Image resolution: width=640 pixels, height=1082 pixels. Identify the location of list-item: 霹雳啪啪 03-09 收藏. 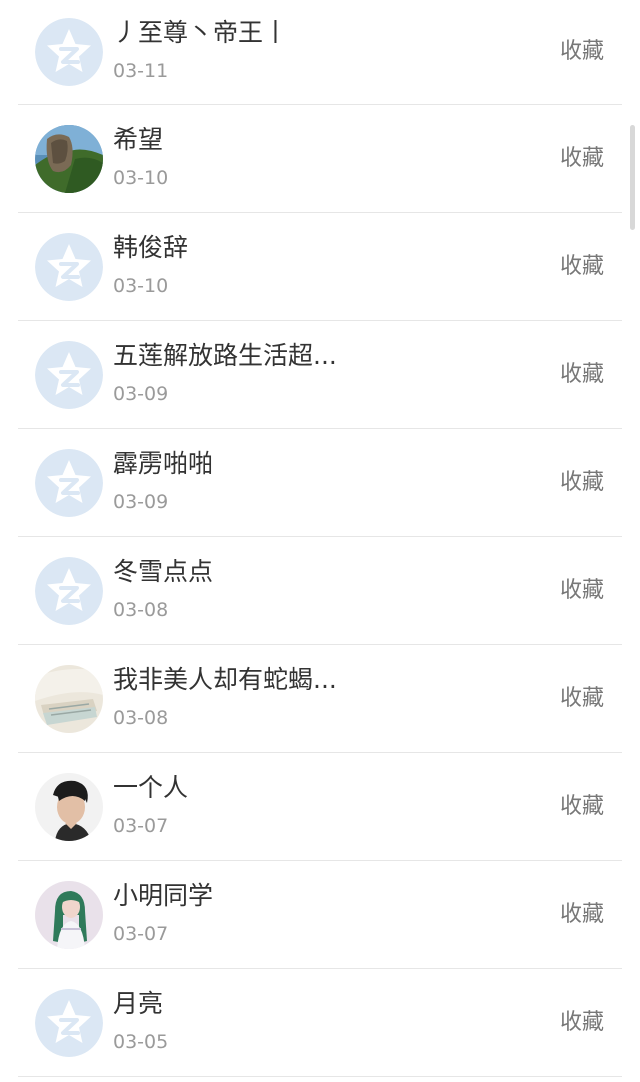
(320, 483).